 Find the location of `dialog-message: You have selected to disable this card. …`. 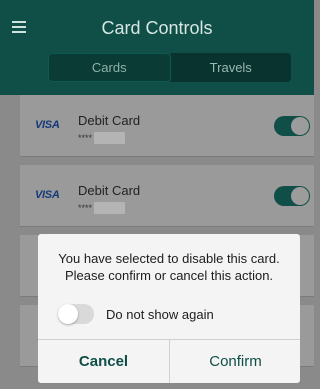

dialog-message: You have selected to disable this card. … is located at coordinates (169, 267).